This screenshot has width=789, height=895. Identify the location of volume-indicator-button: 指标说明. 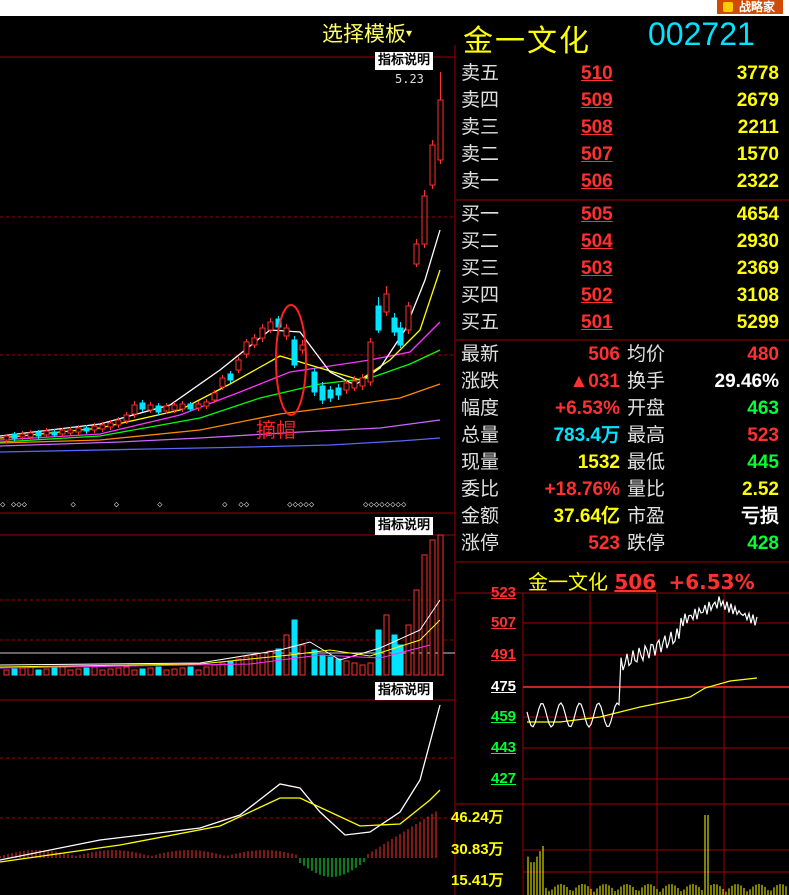
(404, 526).